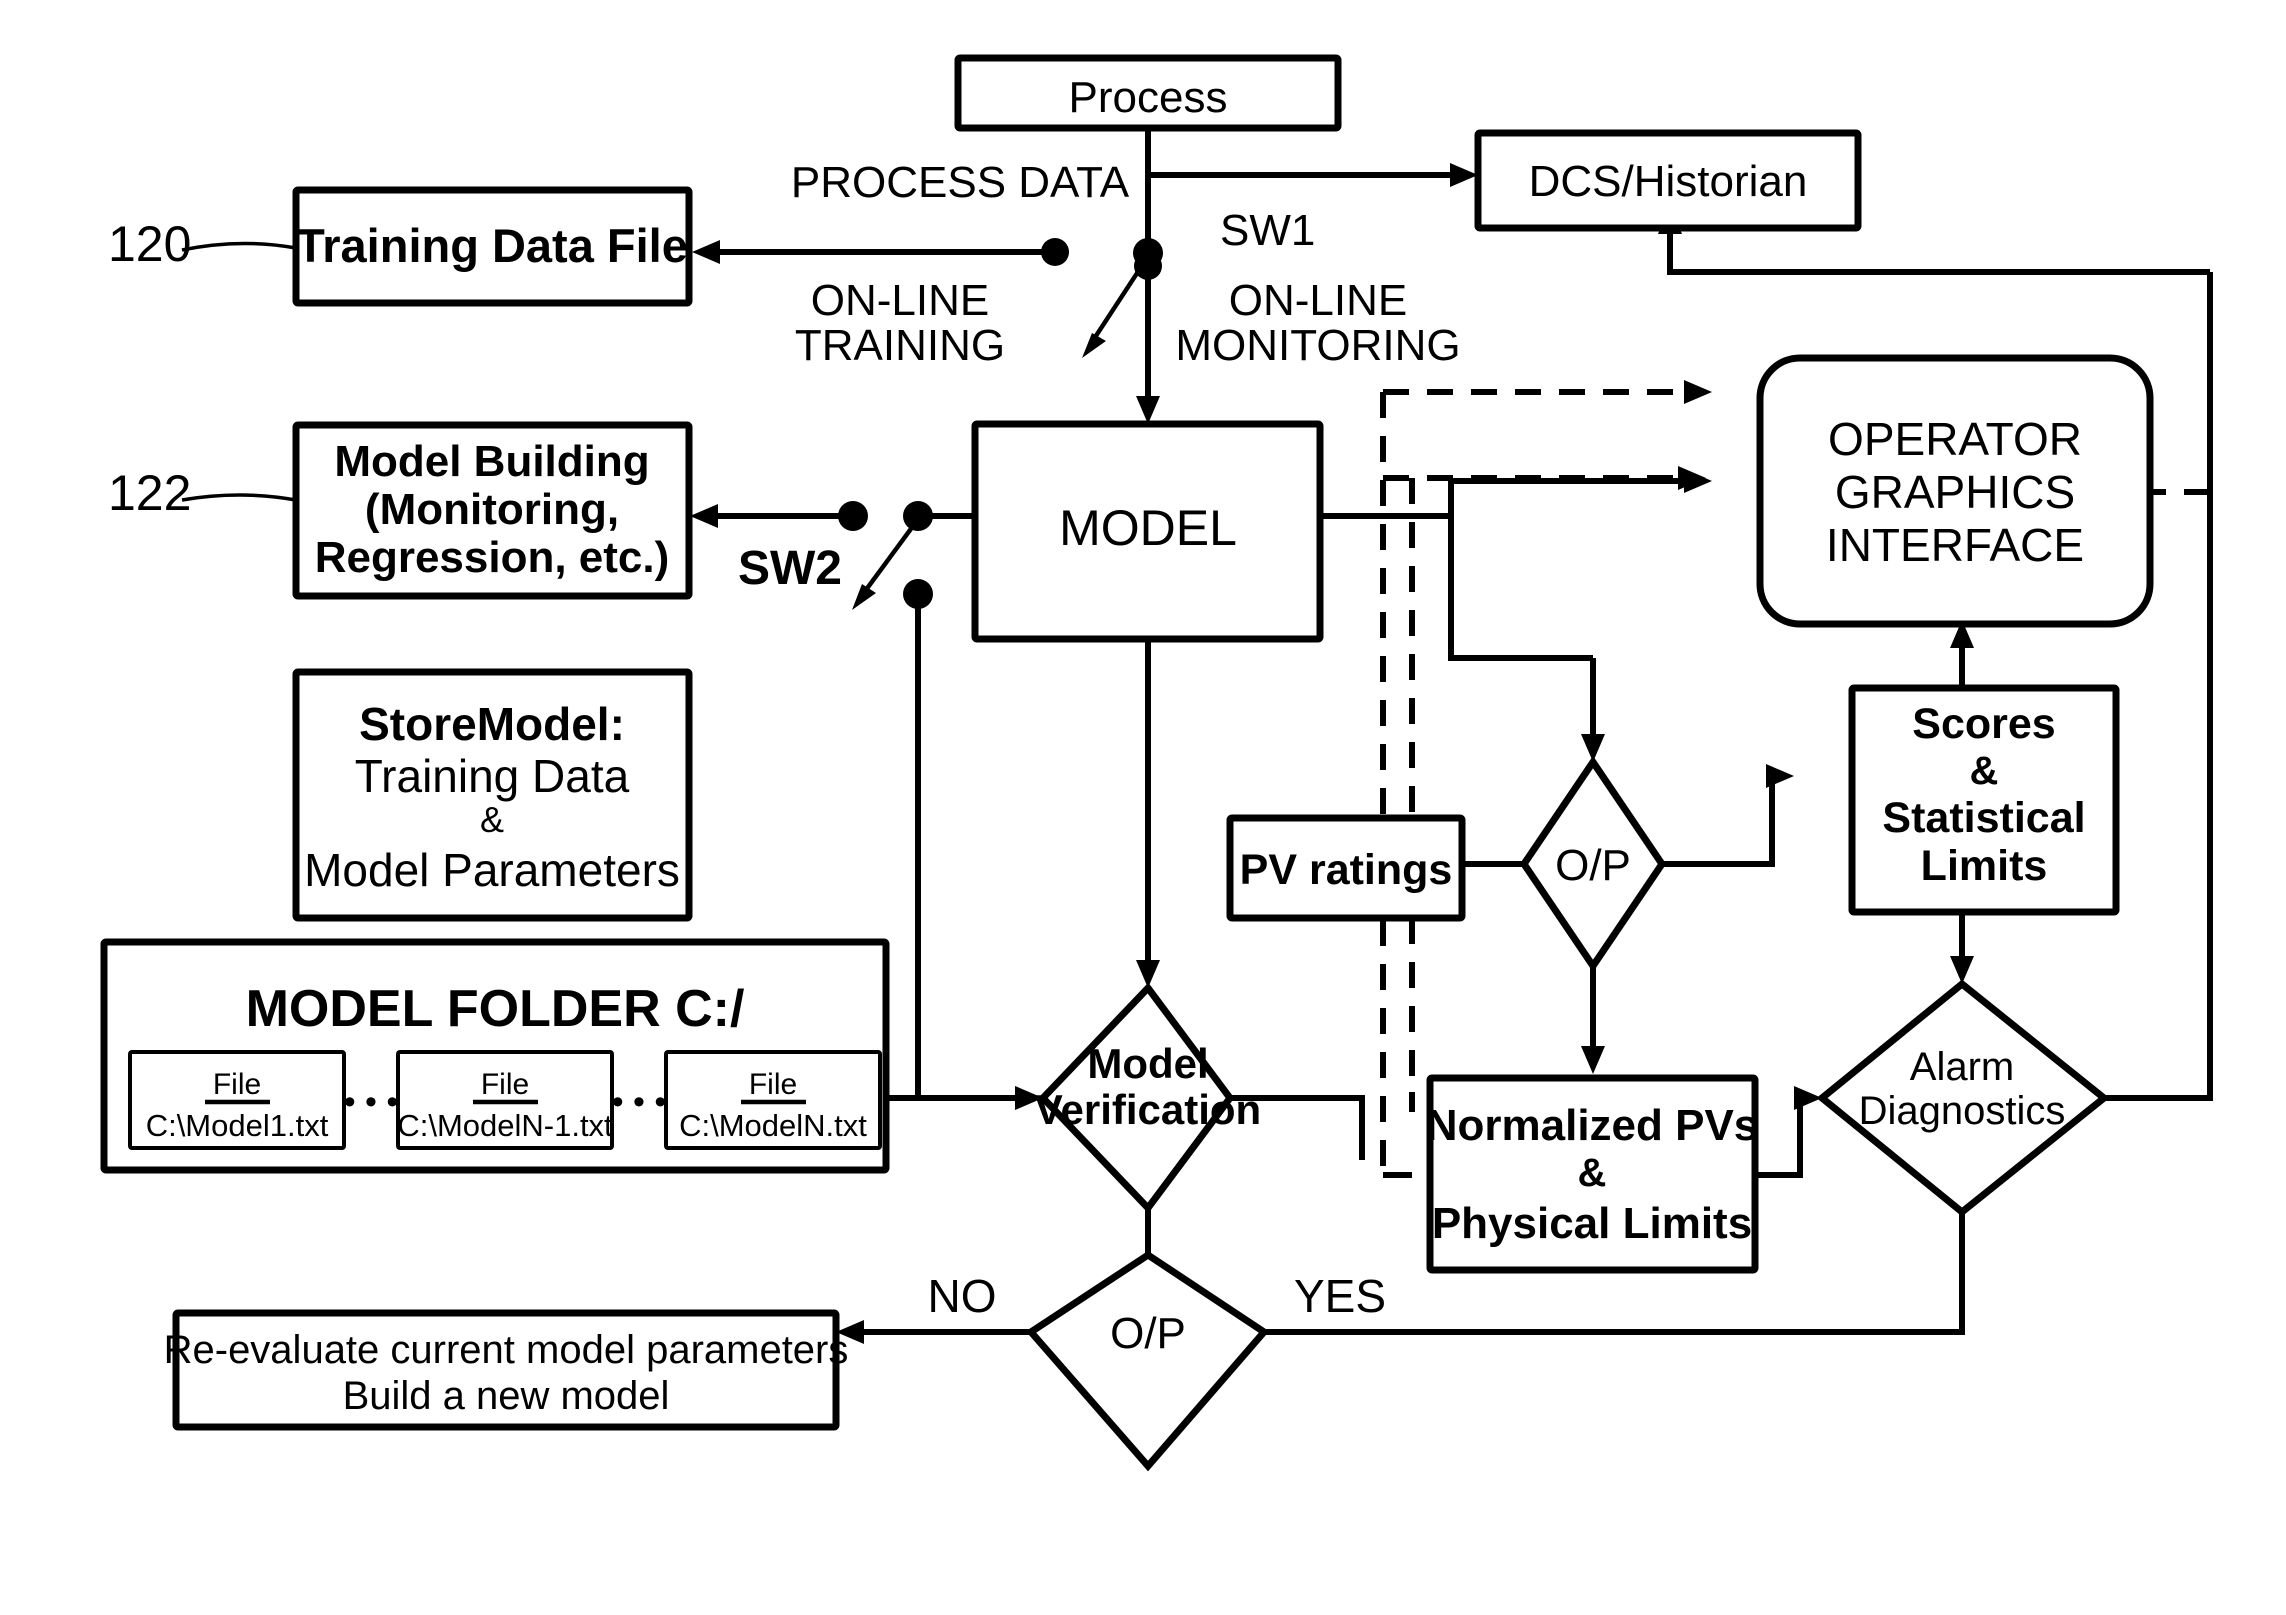 Image resolution: width=2286 pixels, height=1615 pixels. I want to click on sw1-contact-left, so click(1055, 252).